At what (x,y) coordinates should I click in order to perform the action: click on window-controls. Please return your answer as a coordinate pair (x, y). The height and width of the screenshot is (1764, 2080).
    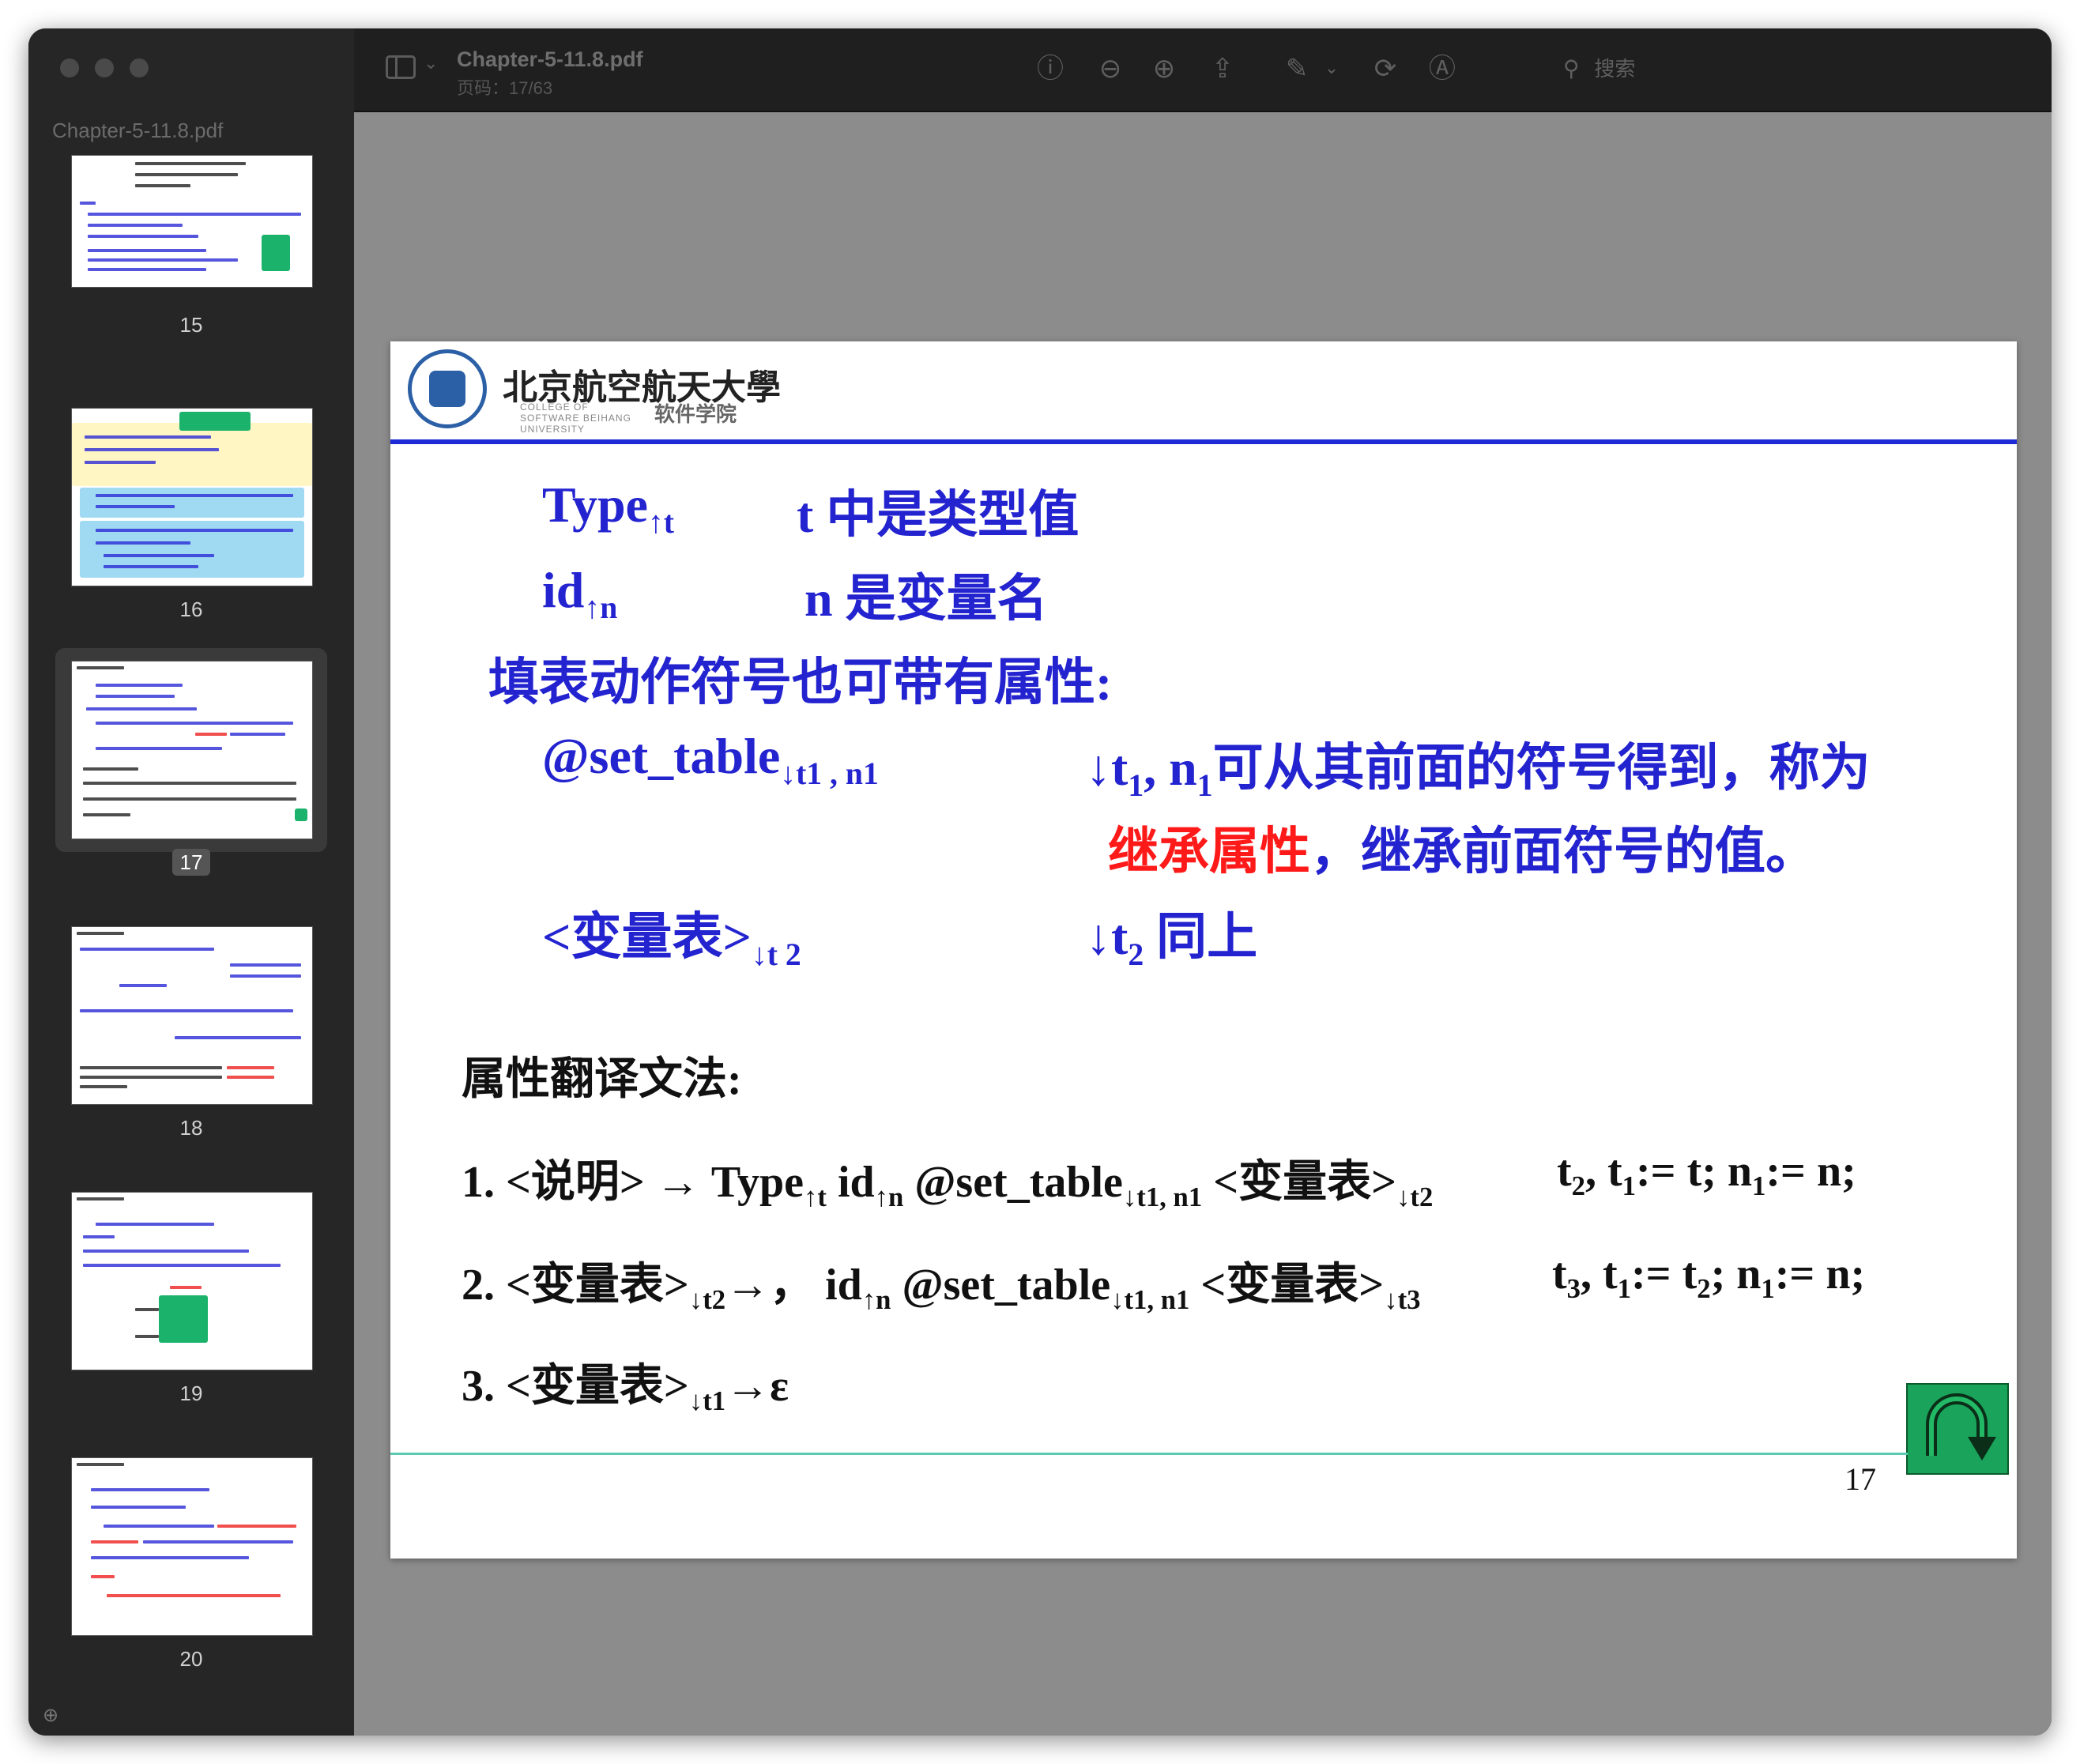
    Looking at the image, I should click on (104, 67).